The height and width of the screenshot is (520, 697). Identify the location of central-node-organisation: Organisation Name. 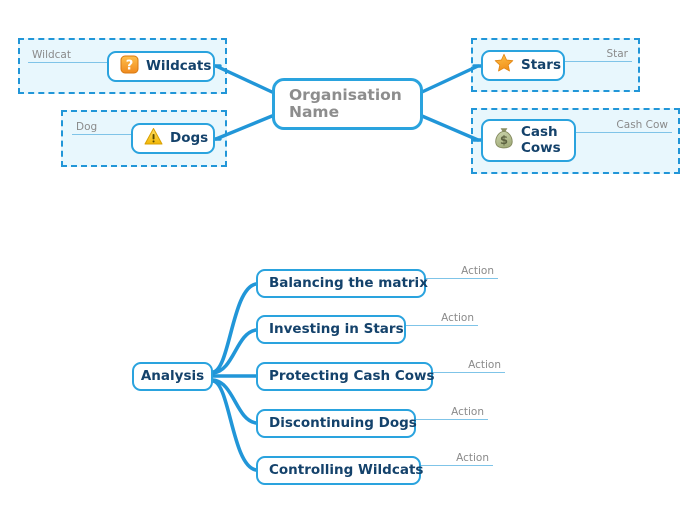
(347, 104).